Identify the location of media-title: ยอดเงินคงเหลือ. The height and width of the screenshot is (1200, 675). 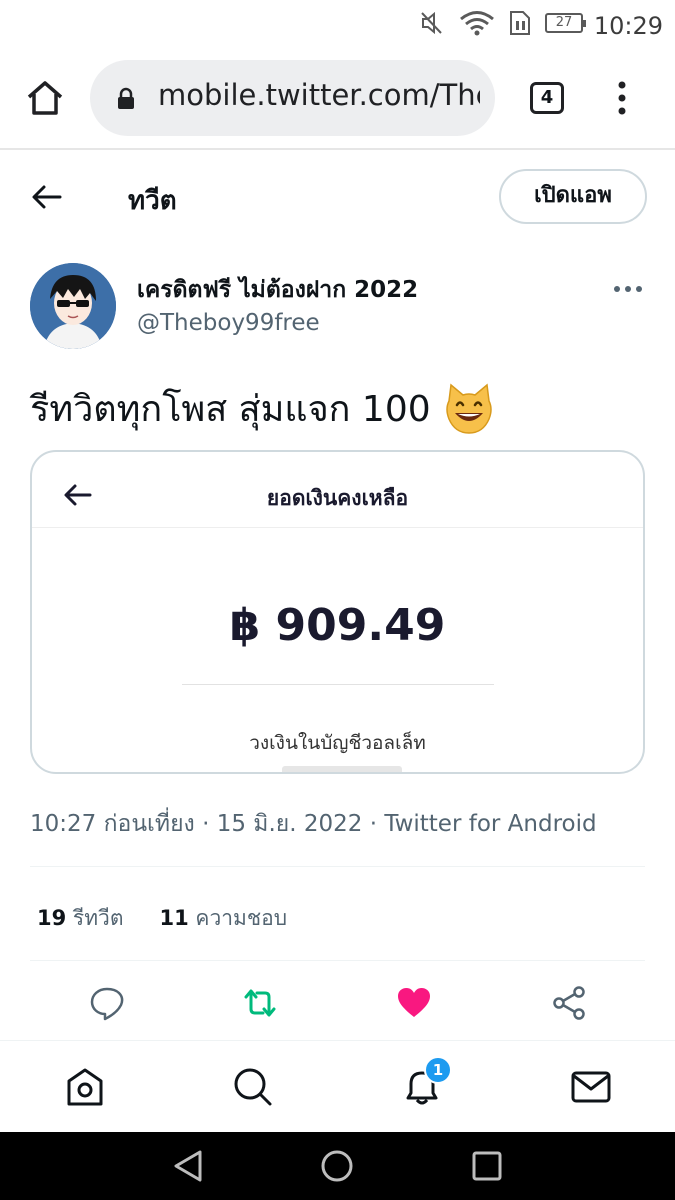
(337, 498).